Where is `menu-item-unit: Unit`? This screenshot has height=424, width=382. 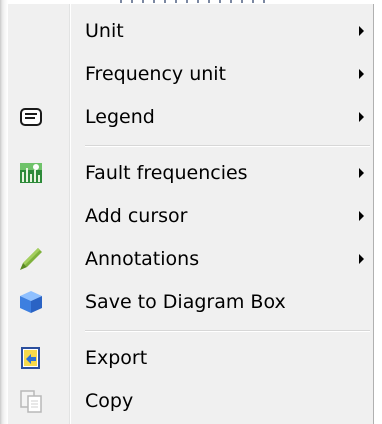 menu-item-unit: Unit is located at coordinates (190, 31).